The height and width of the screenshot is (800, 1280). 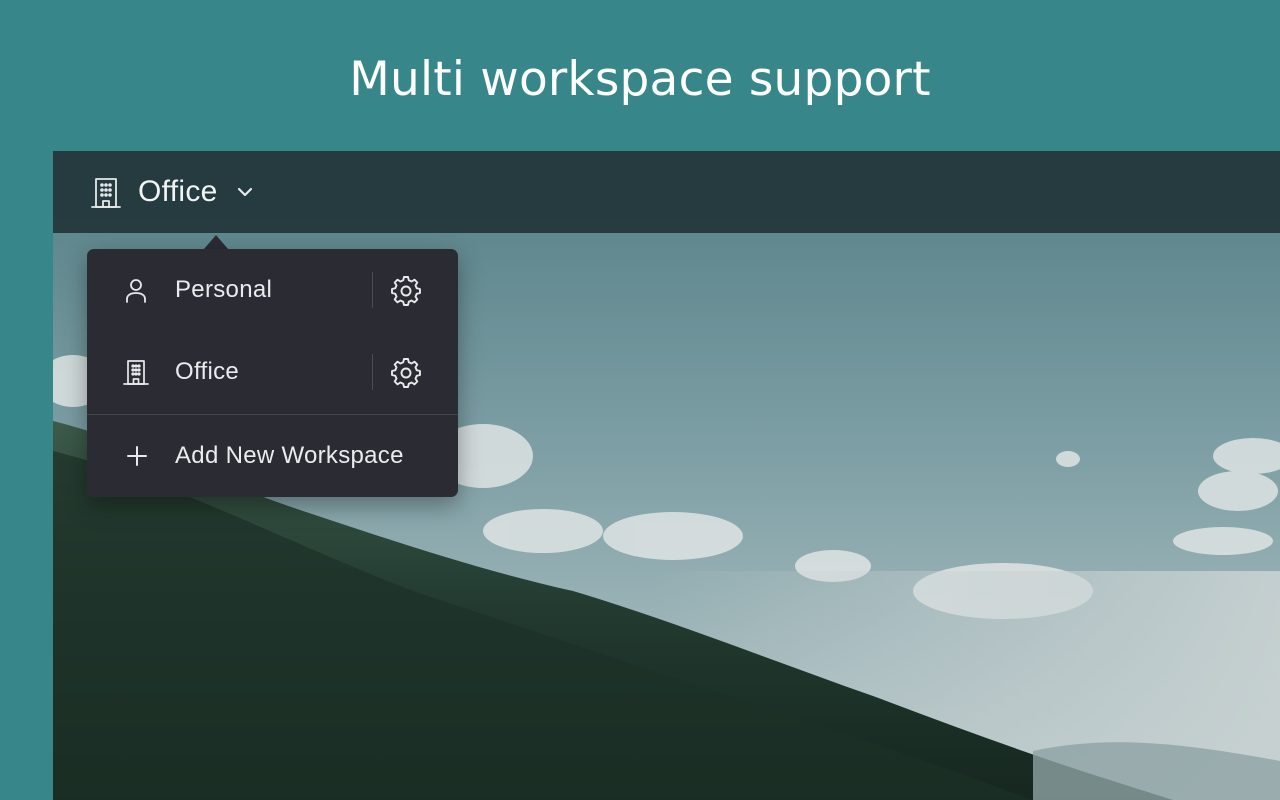 I want to click on workspace-dropdown-menu: Personal Office Add New Workspace, so click(x=272, y=373).